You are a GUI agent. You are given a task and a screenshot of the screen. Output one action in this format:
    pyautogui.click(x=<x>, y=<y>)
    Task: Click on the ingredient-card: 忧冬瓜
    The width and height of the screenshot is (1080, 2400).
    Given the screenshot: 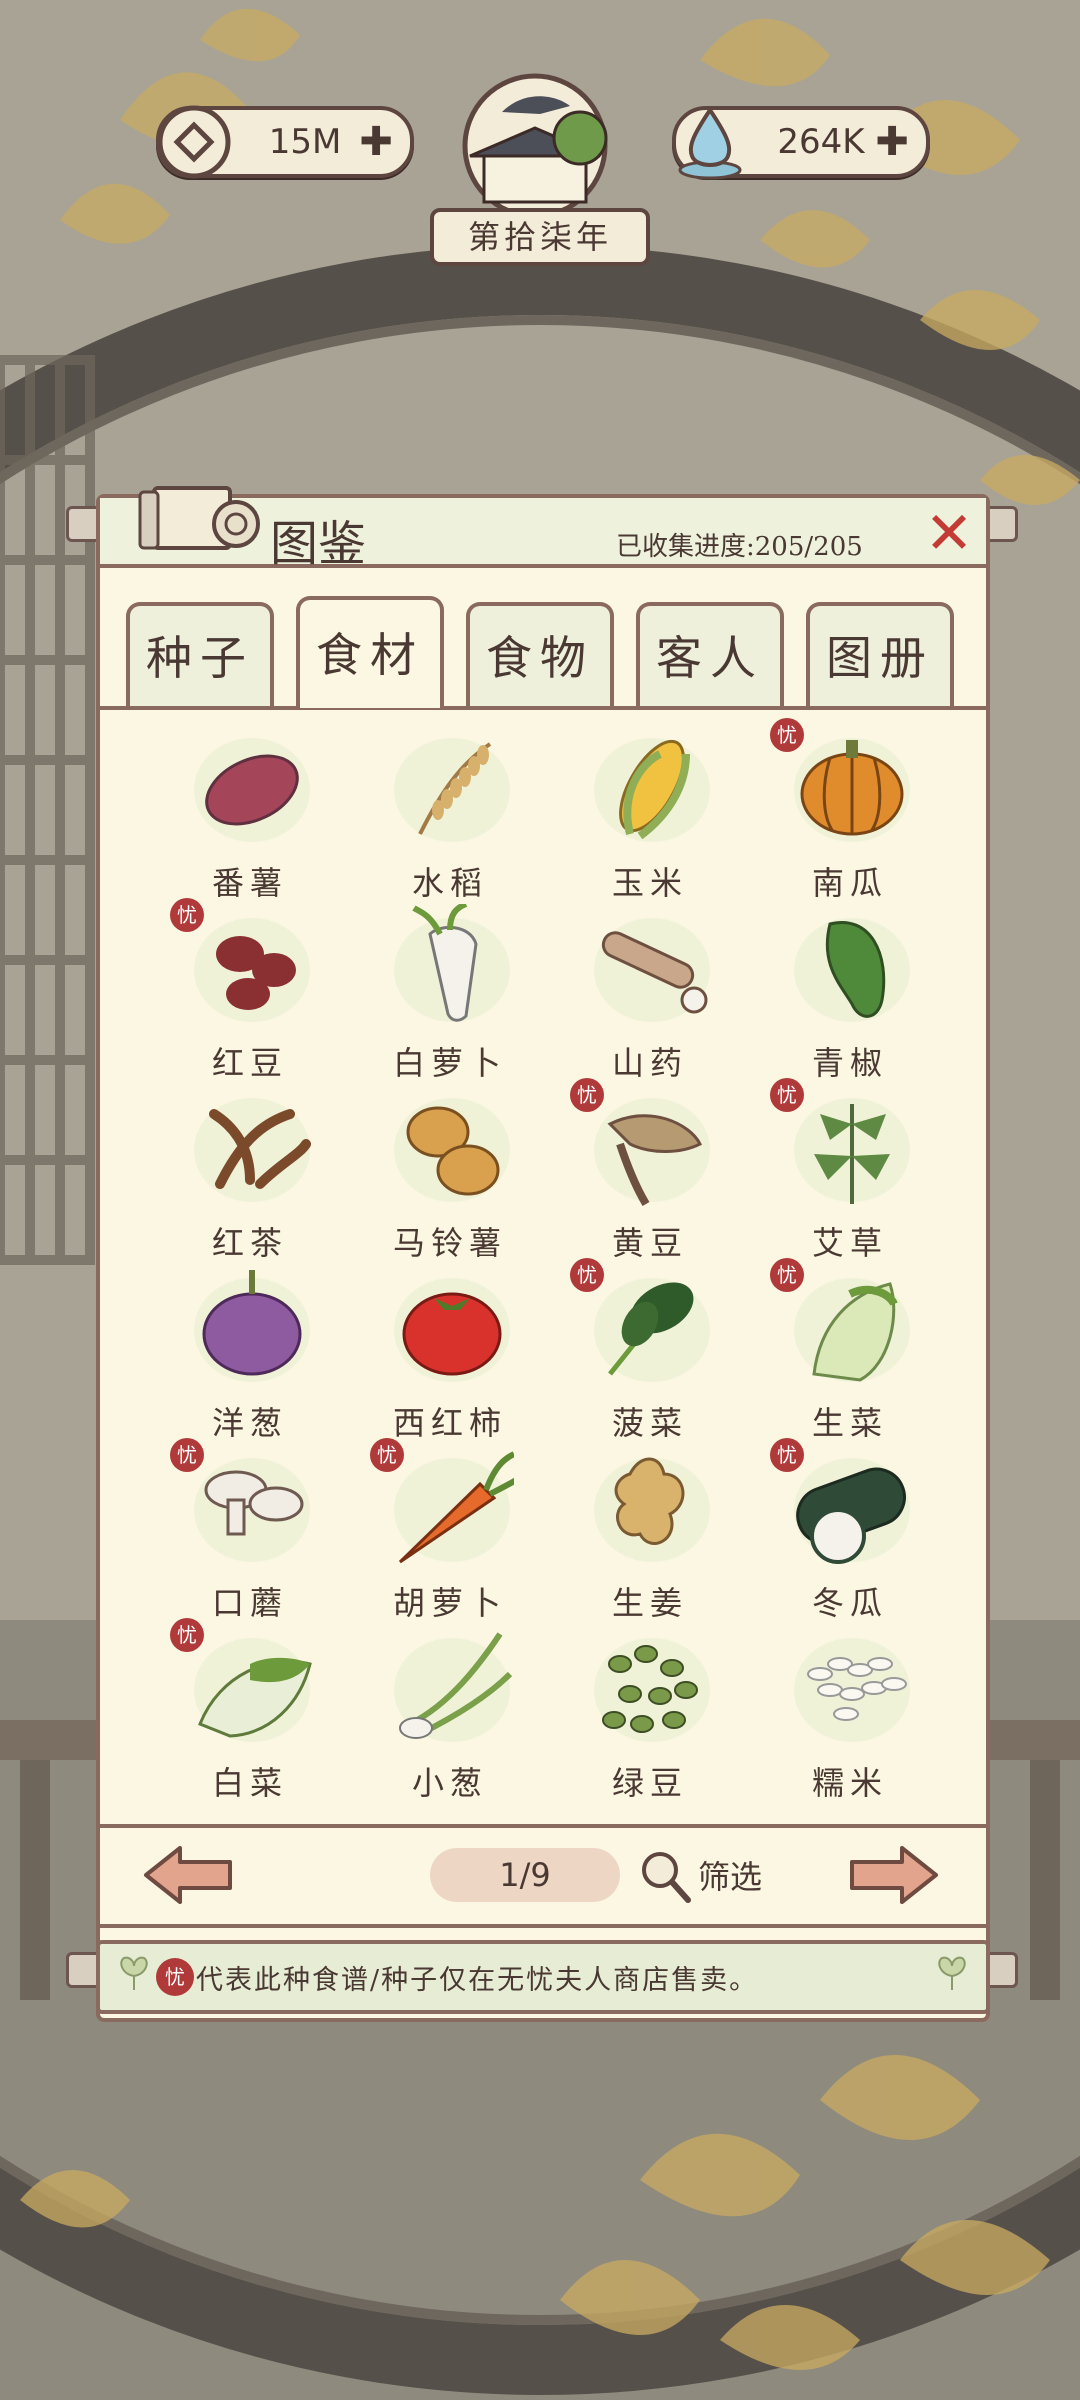 What is the action you would take?
    pyautogui.click(x=850, y=1531)
    